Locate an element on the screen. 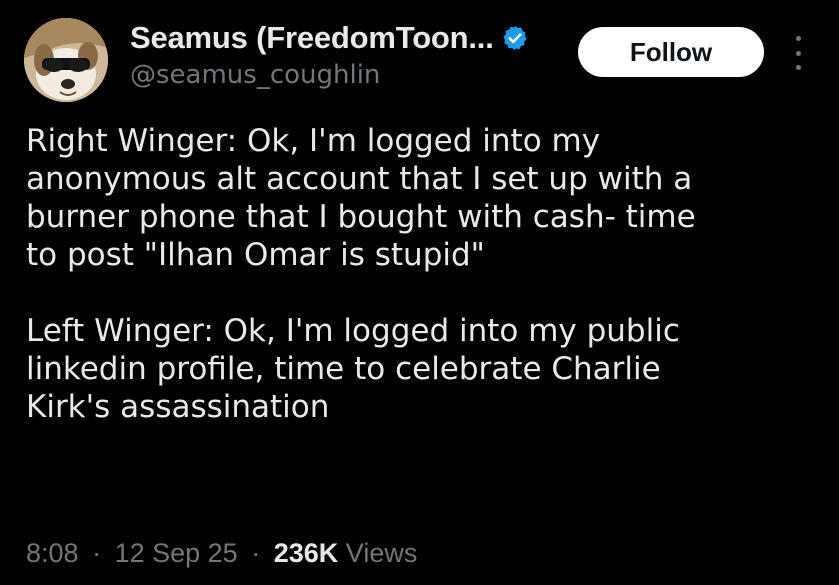 This screenshot has height=585, width=839. views-label: Views is located at coordinates (381, 553).